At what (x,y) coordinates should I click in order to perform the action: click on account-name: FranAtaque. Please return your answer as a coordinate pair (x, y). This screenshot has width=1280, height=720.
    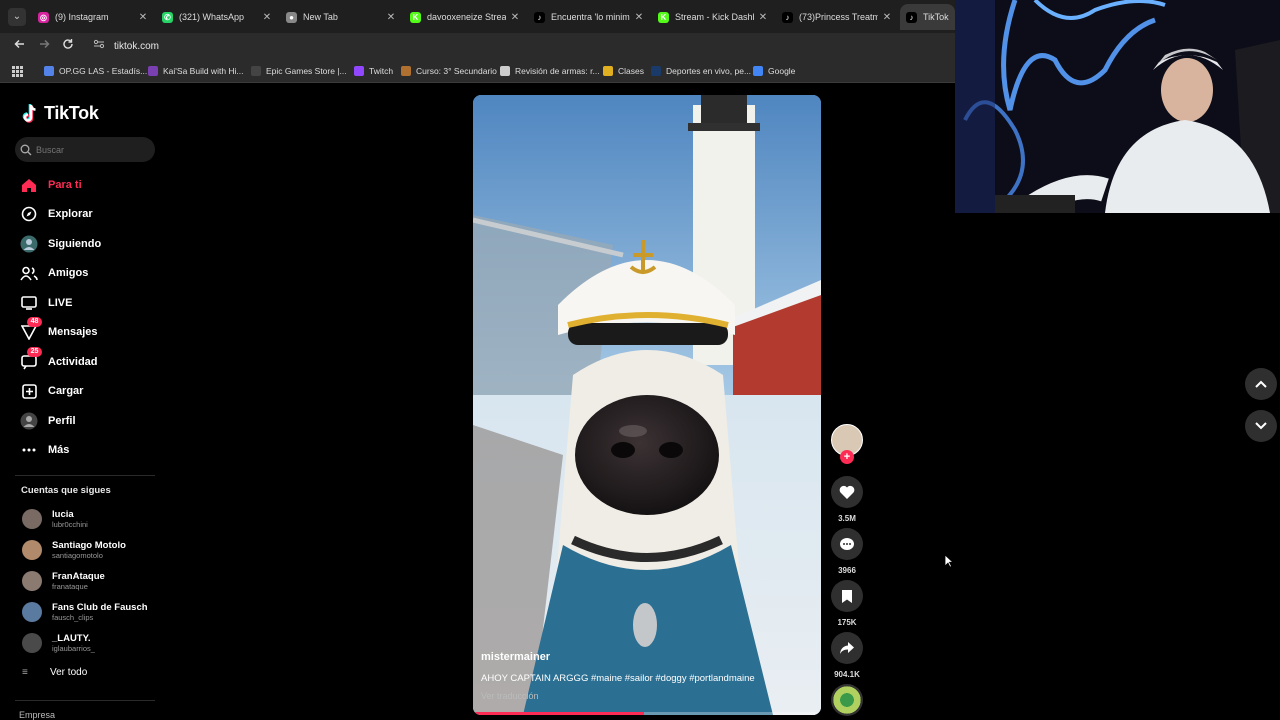
    Looking at the image, I should click on (78, 576).